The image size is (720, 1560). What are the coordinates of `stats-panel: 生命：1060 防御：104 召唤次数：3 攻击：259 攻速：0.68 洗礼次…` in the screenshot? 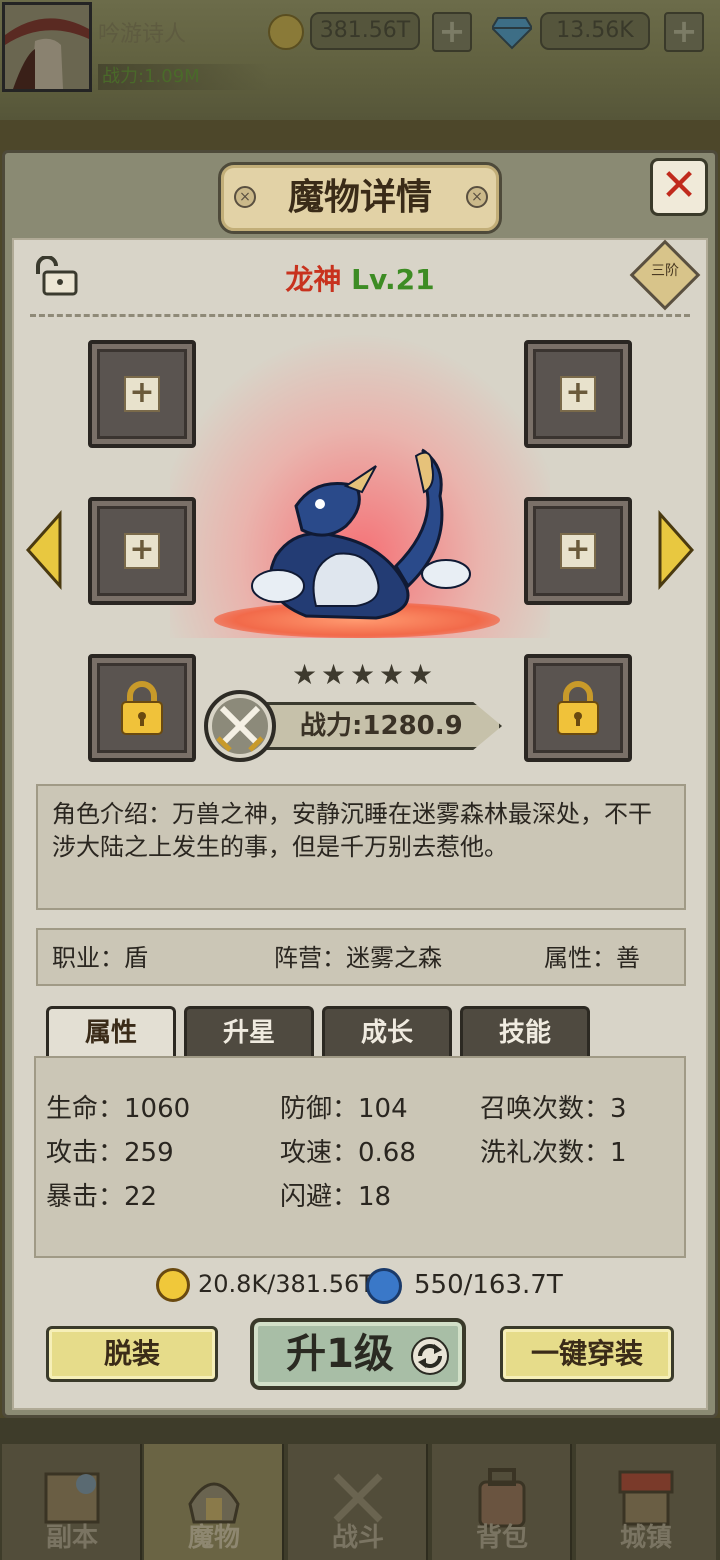 It's located at (360, 1157).